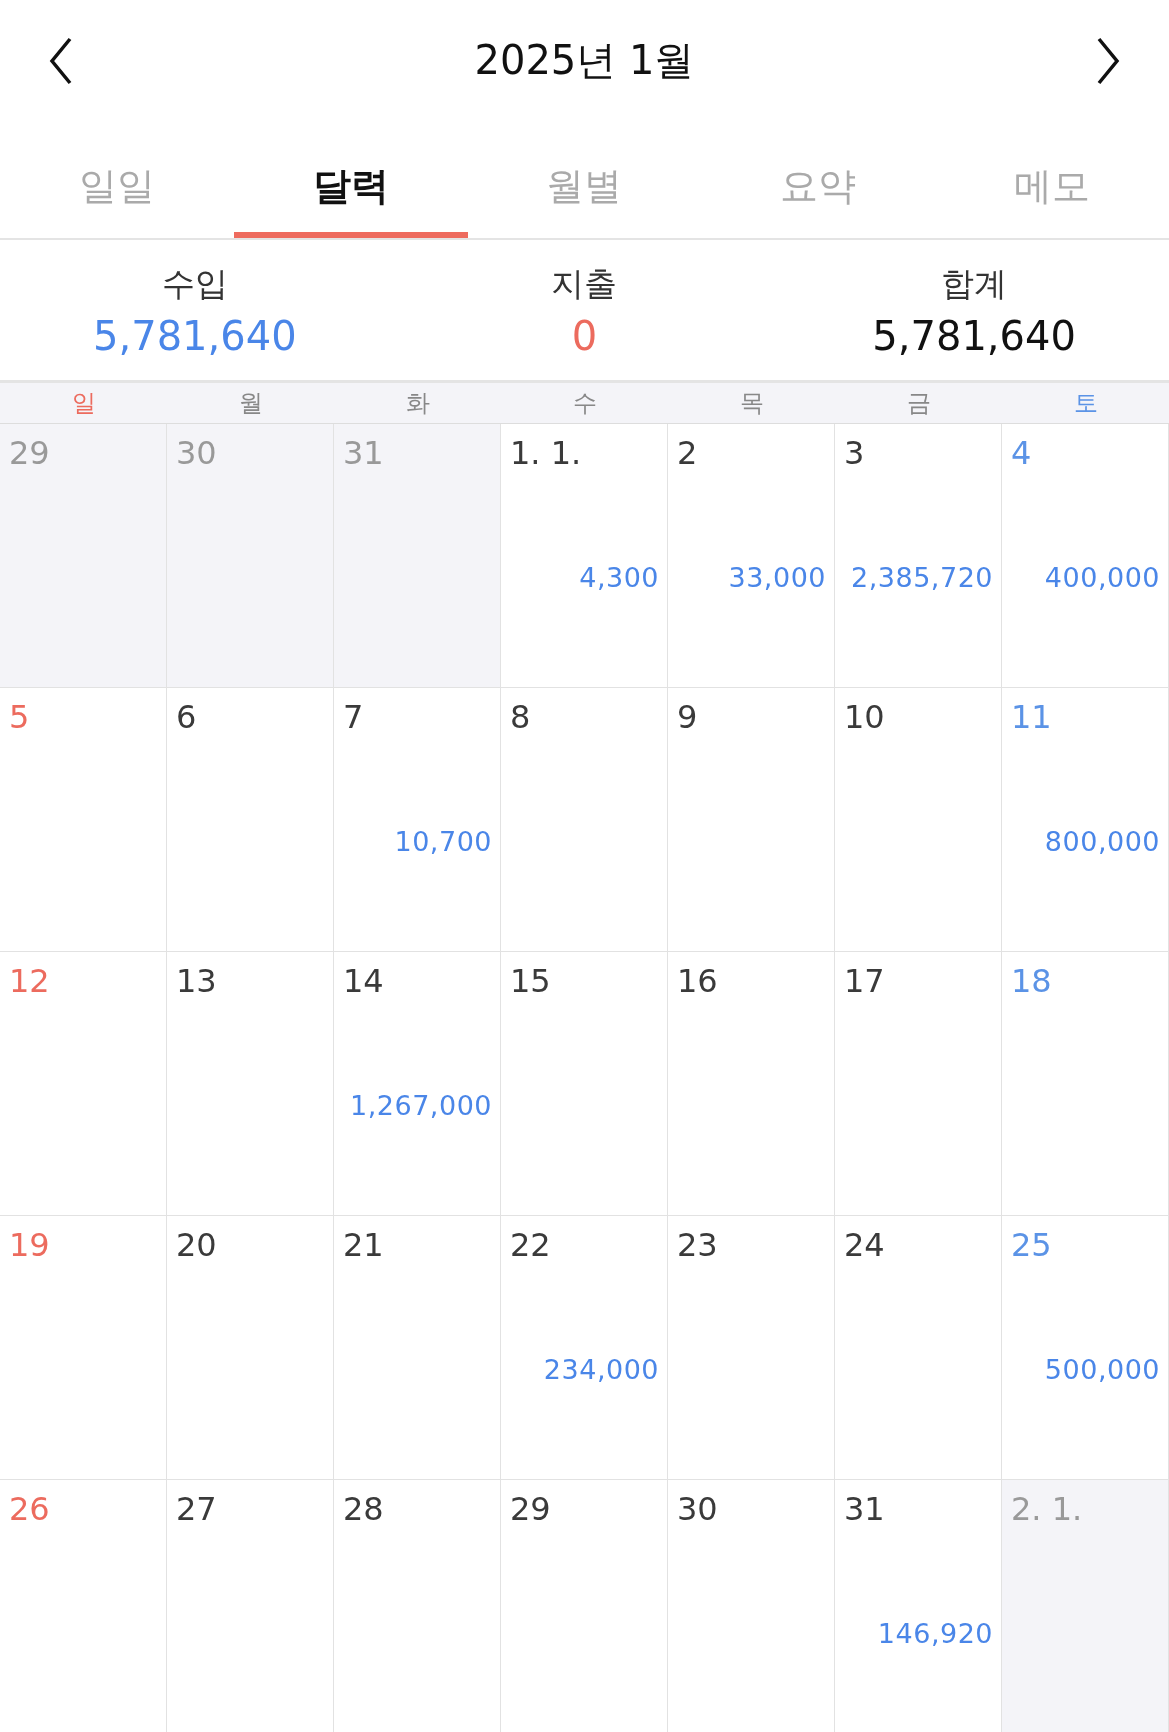 The height and width of the screenshot is (1732, 1169). I want to click on weekday-label: 토, so click(1085, 403).